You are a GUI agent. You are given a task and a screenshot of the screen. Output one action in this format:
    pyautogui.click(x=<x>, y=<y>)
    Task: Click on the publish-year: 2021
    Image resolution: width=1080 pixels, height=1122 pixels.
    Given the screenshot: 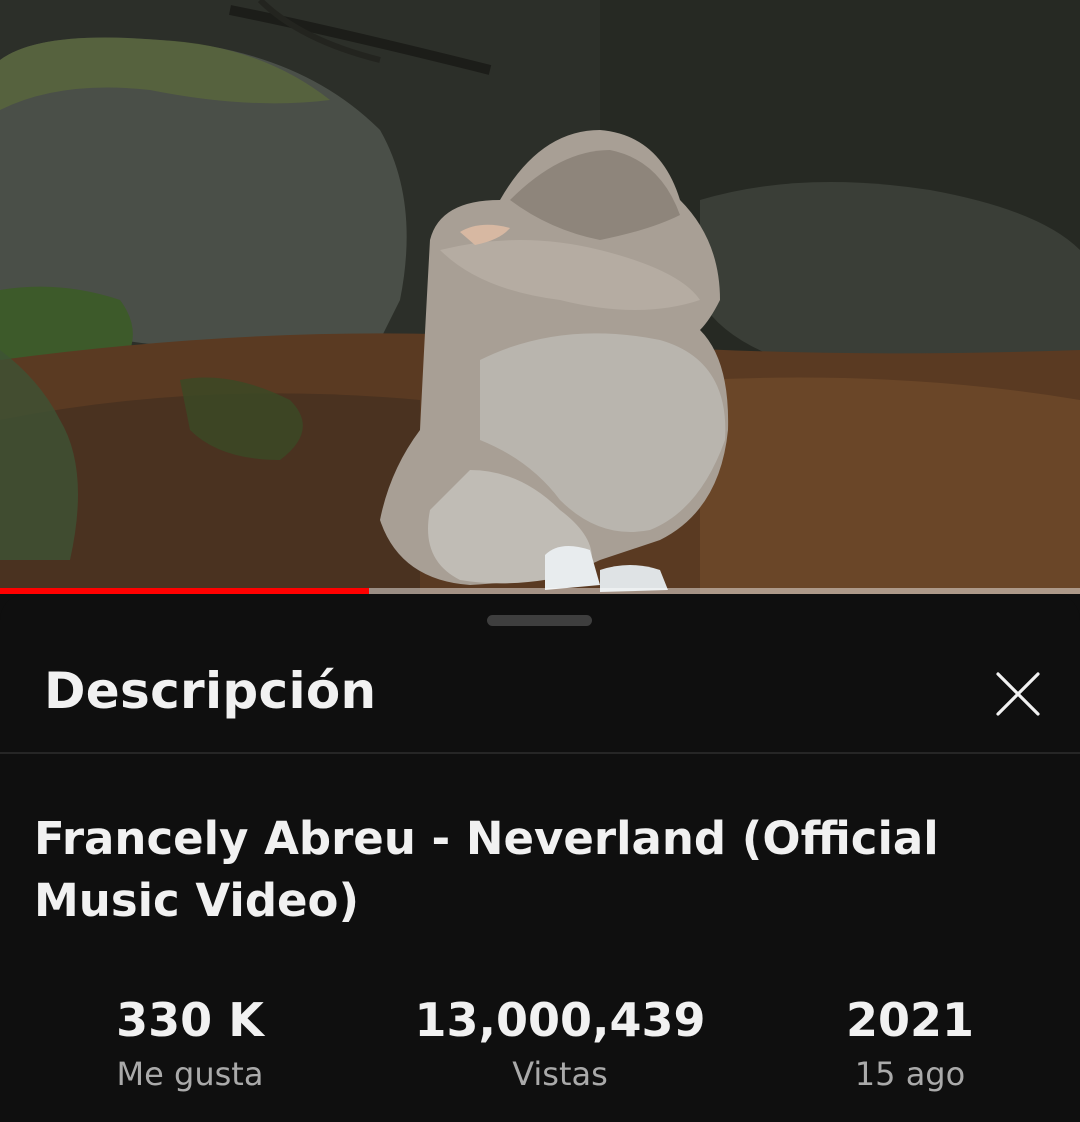 What is the action you would take?
    pyautogui.click(x=910, y=1020)
    